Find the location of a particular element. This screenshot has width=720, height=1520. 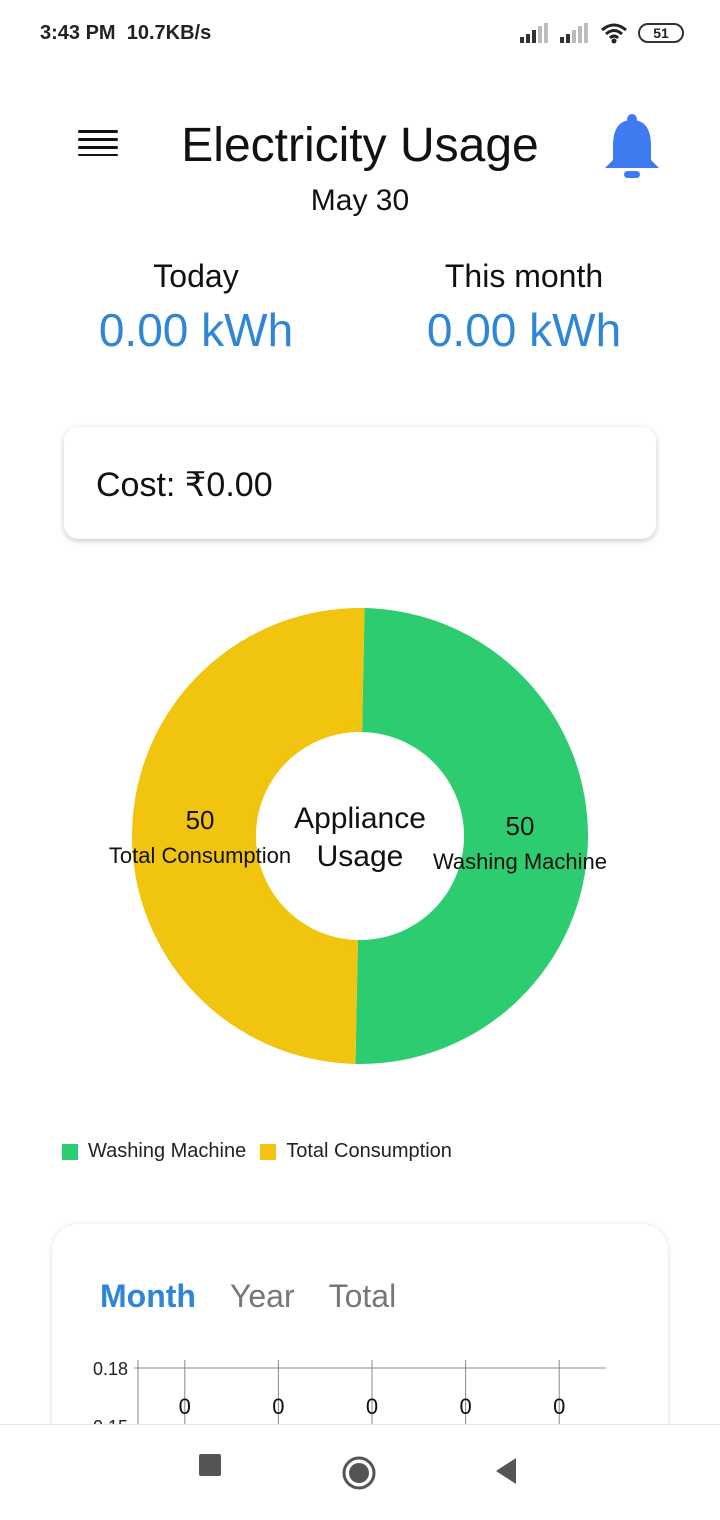

donut-center-line1: Appliance is located at coordinates (360, 818).